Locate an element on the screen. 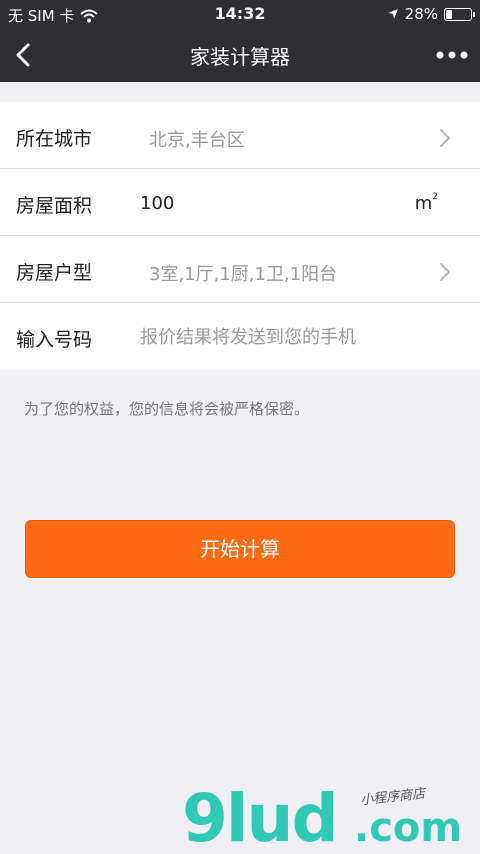 This screenshot has width=480, height=854. location-arrow-icon is located at coordinates (392, 14).